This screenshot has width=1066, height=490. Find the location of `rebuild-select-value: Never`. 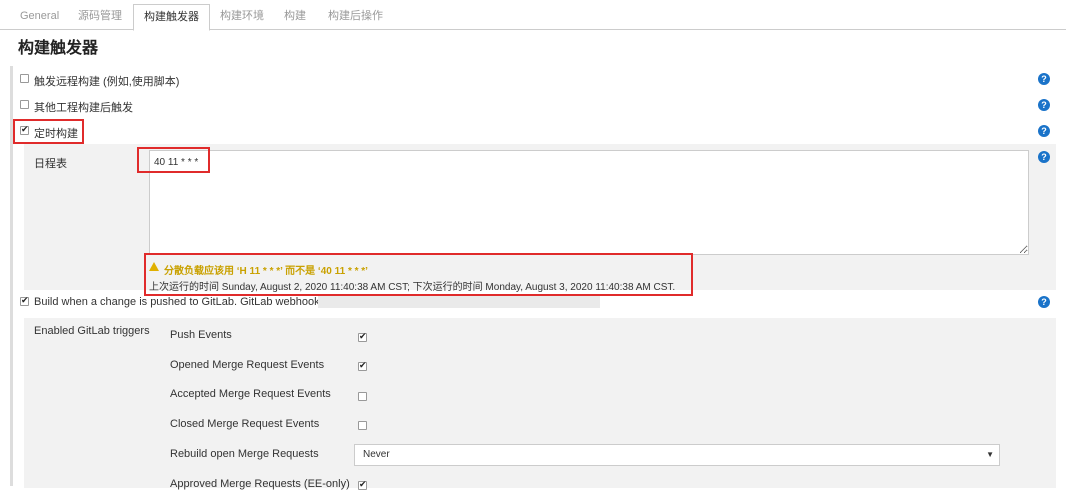

rebuild-select-value: Never is located at coordinates (376, 454).